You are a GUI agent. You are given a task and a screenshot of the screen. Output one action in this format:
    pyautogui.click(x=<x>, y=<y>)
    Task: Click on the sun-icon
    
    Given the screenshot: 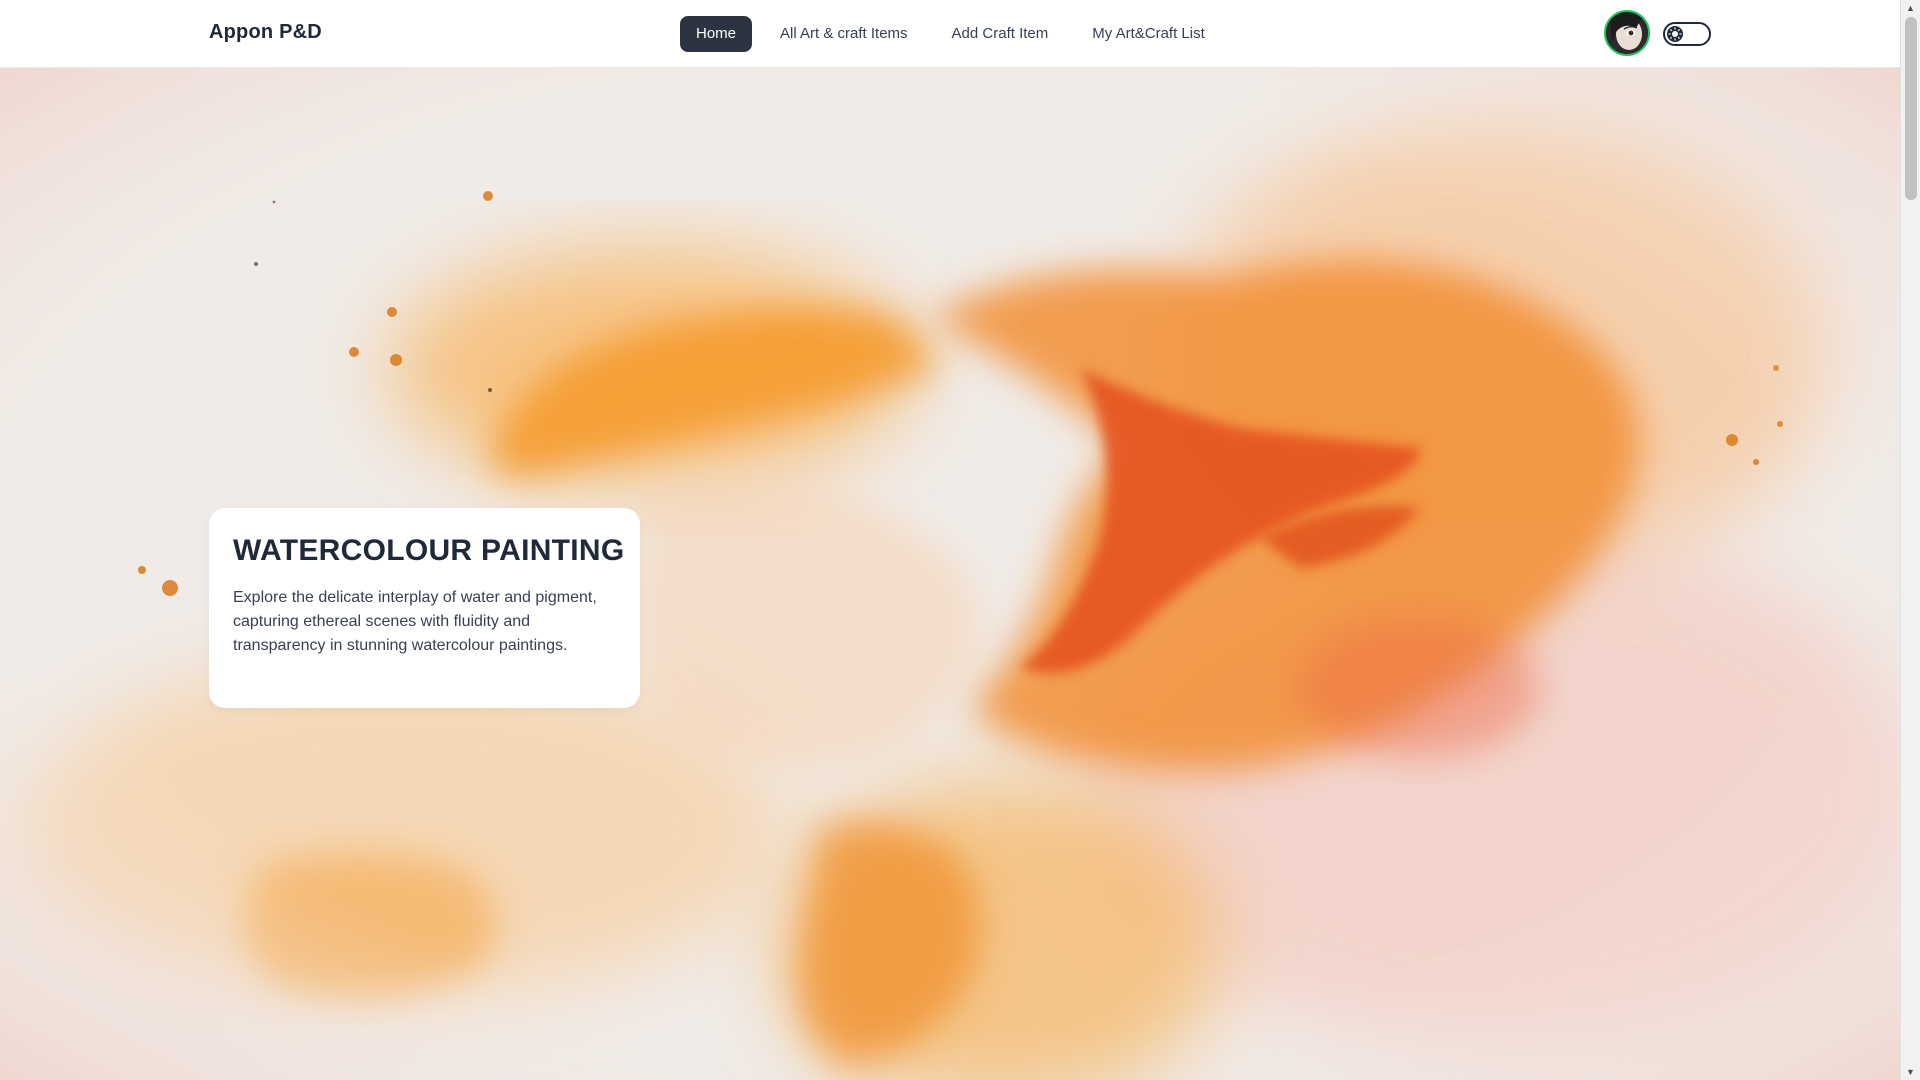 What is the action you would take?
    pyautogui.click(x=1675, y=34)
    